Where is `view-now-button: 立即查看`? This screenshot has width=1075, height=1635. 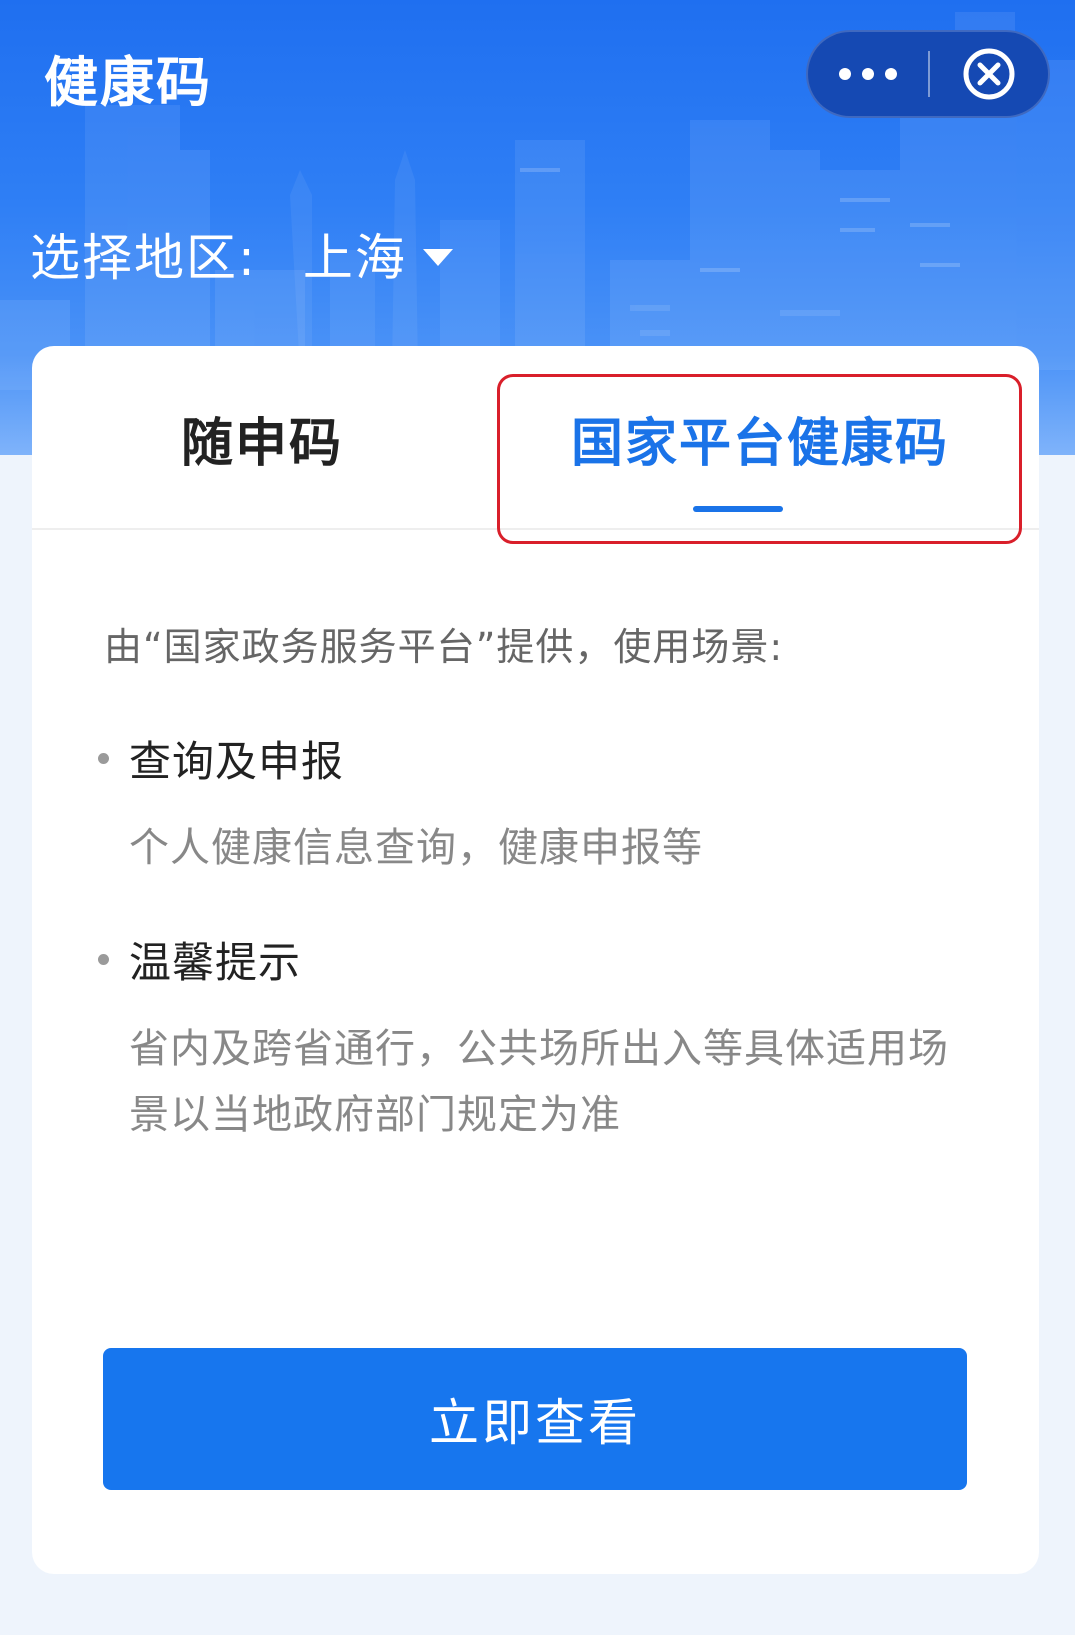
view-now-button: 立即查看 is located at coordinates (535, 1419).